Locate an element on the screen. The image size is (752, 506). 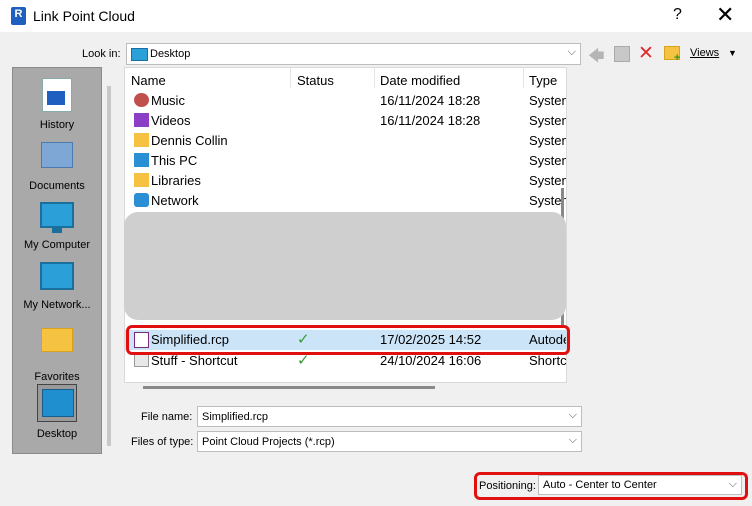
folder-icon is located at coordinates (141, 140).